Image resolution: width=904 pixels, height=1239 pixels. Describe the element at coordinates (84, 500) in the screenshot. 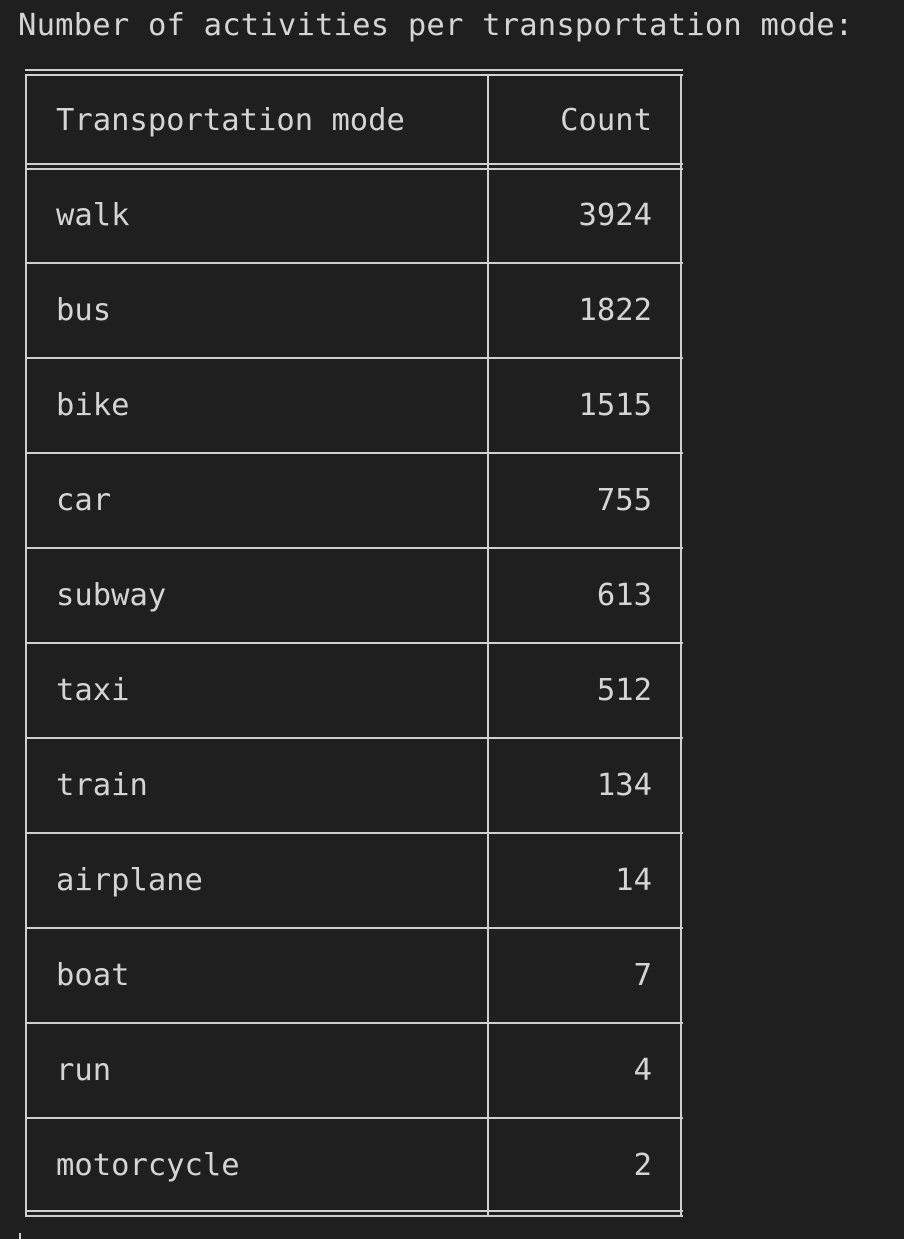

I see `row-mode: car` at that location.